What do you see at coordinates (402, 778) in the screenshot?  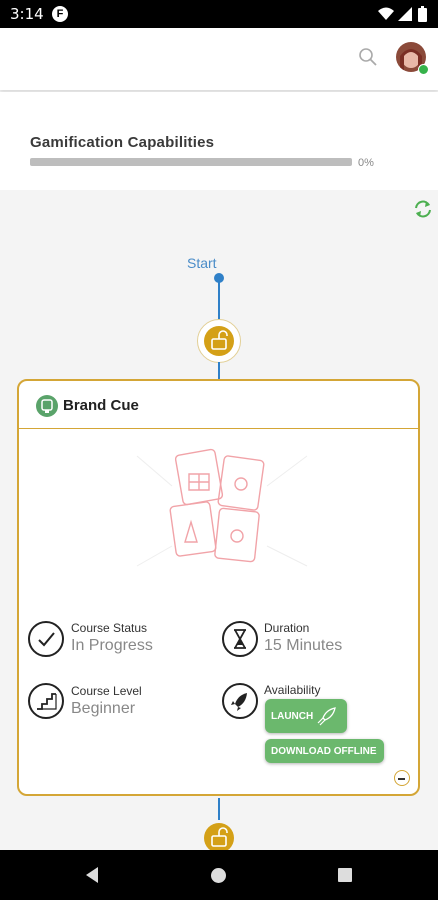 I see `completion-indicator-icon` at bounding box center [402, 778].